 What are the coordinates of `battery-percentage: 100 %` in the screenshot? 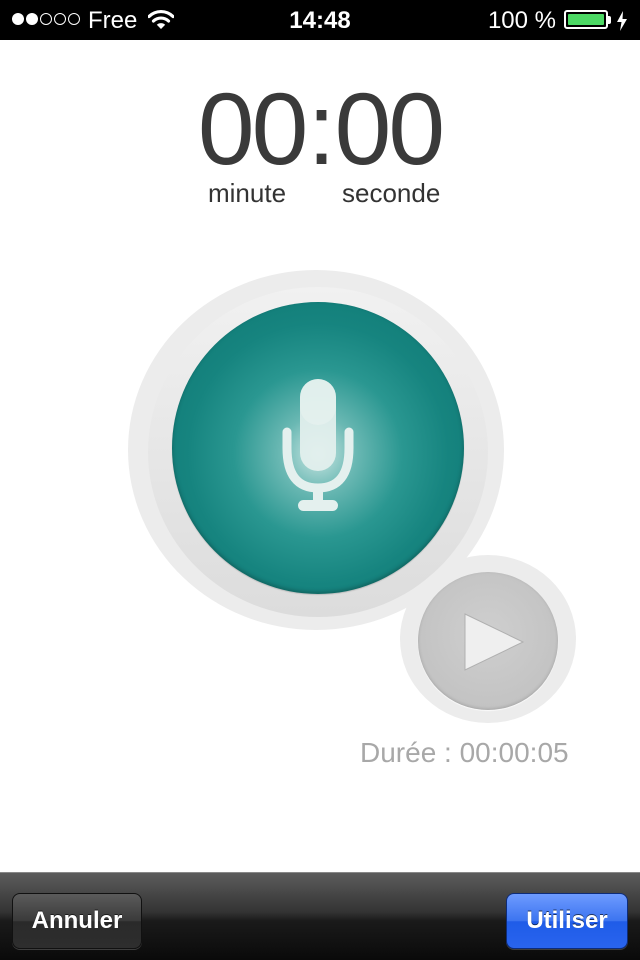 It's located at (521, 20).